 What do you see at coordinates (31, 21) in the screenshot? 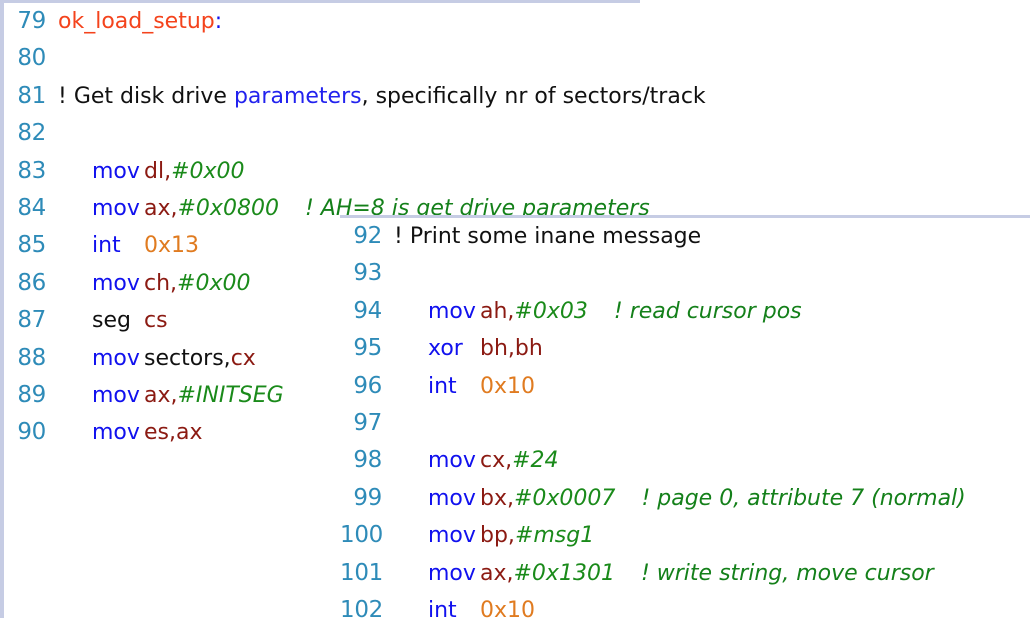
I see `line-number: 79` at bounding box center [31, 21].